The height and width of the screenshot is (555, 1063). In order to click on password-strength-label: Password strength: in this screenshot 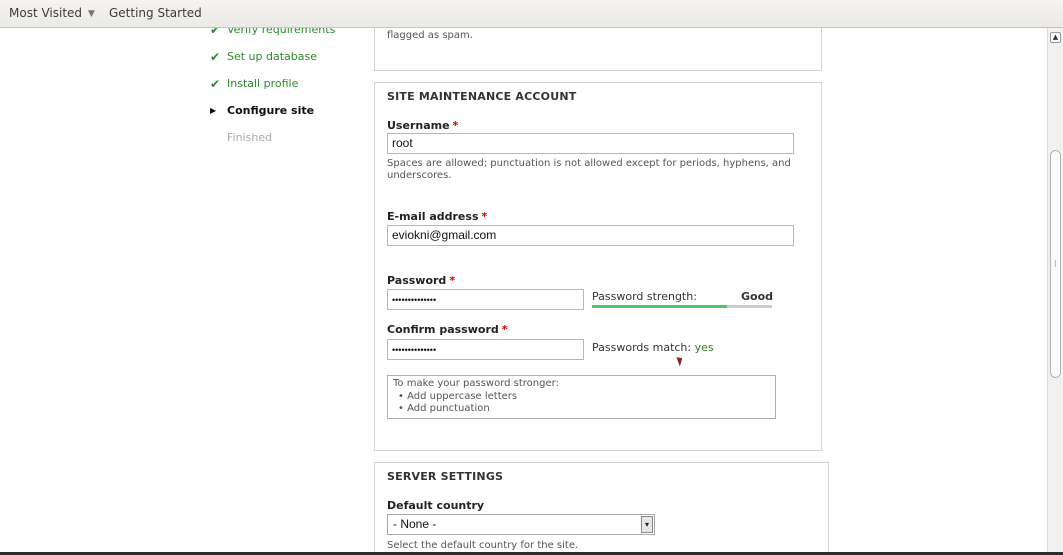, I will do `click(644, 296)`.